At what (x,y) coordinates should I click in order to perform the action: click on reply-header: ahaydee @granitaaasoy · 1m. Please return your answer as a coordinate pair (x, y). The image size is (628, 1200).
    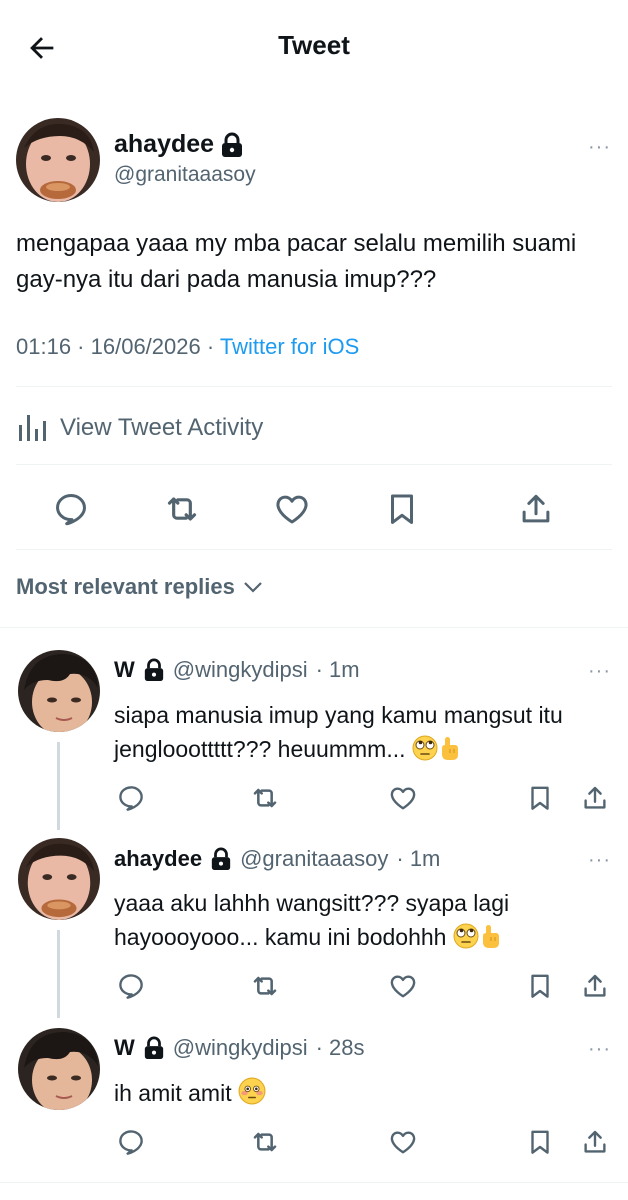
    Looking at the image, I should click on (277, 859).